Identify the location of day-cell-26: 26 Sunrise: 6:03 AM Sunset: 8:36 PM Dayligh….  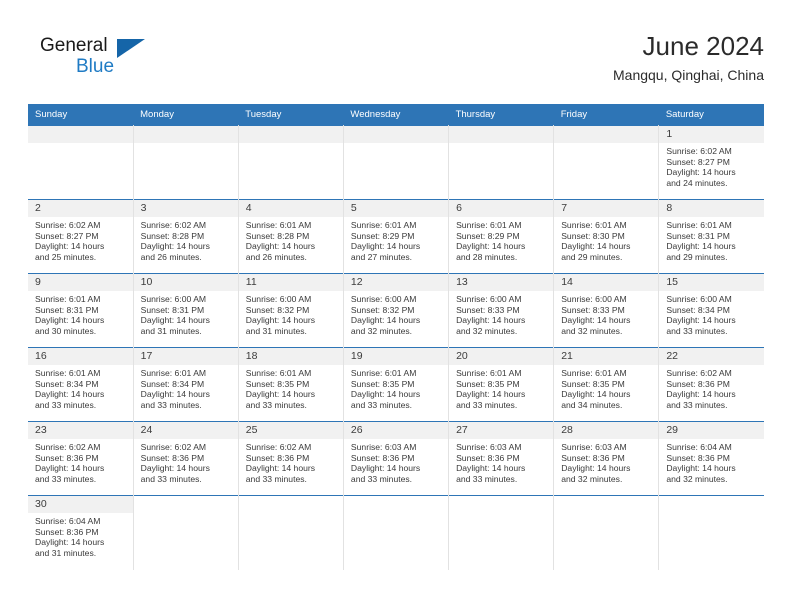
(396, 458).